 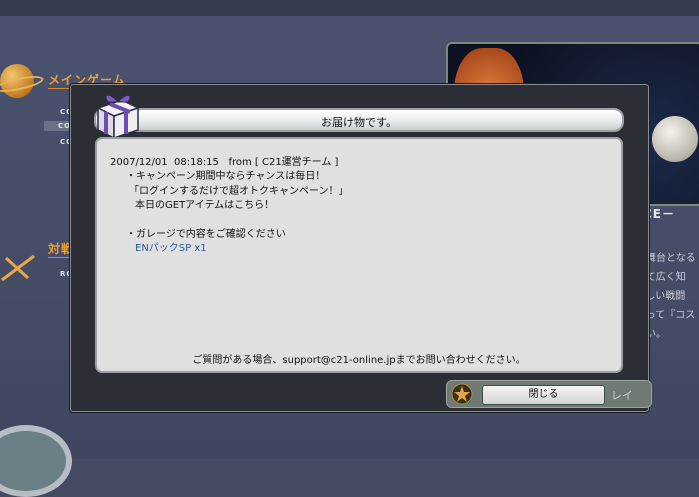 I want to click on message-line: 「ログインするだけで超オトクキャンペーン！」, so click(x=239, y=191).